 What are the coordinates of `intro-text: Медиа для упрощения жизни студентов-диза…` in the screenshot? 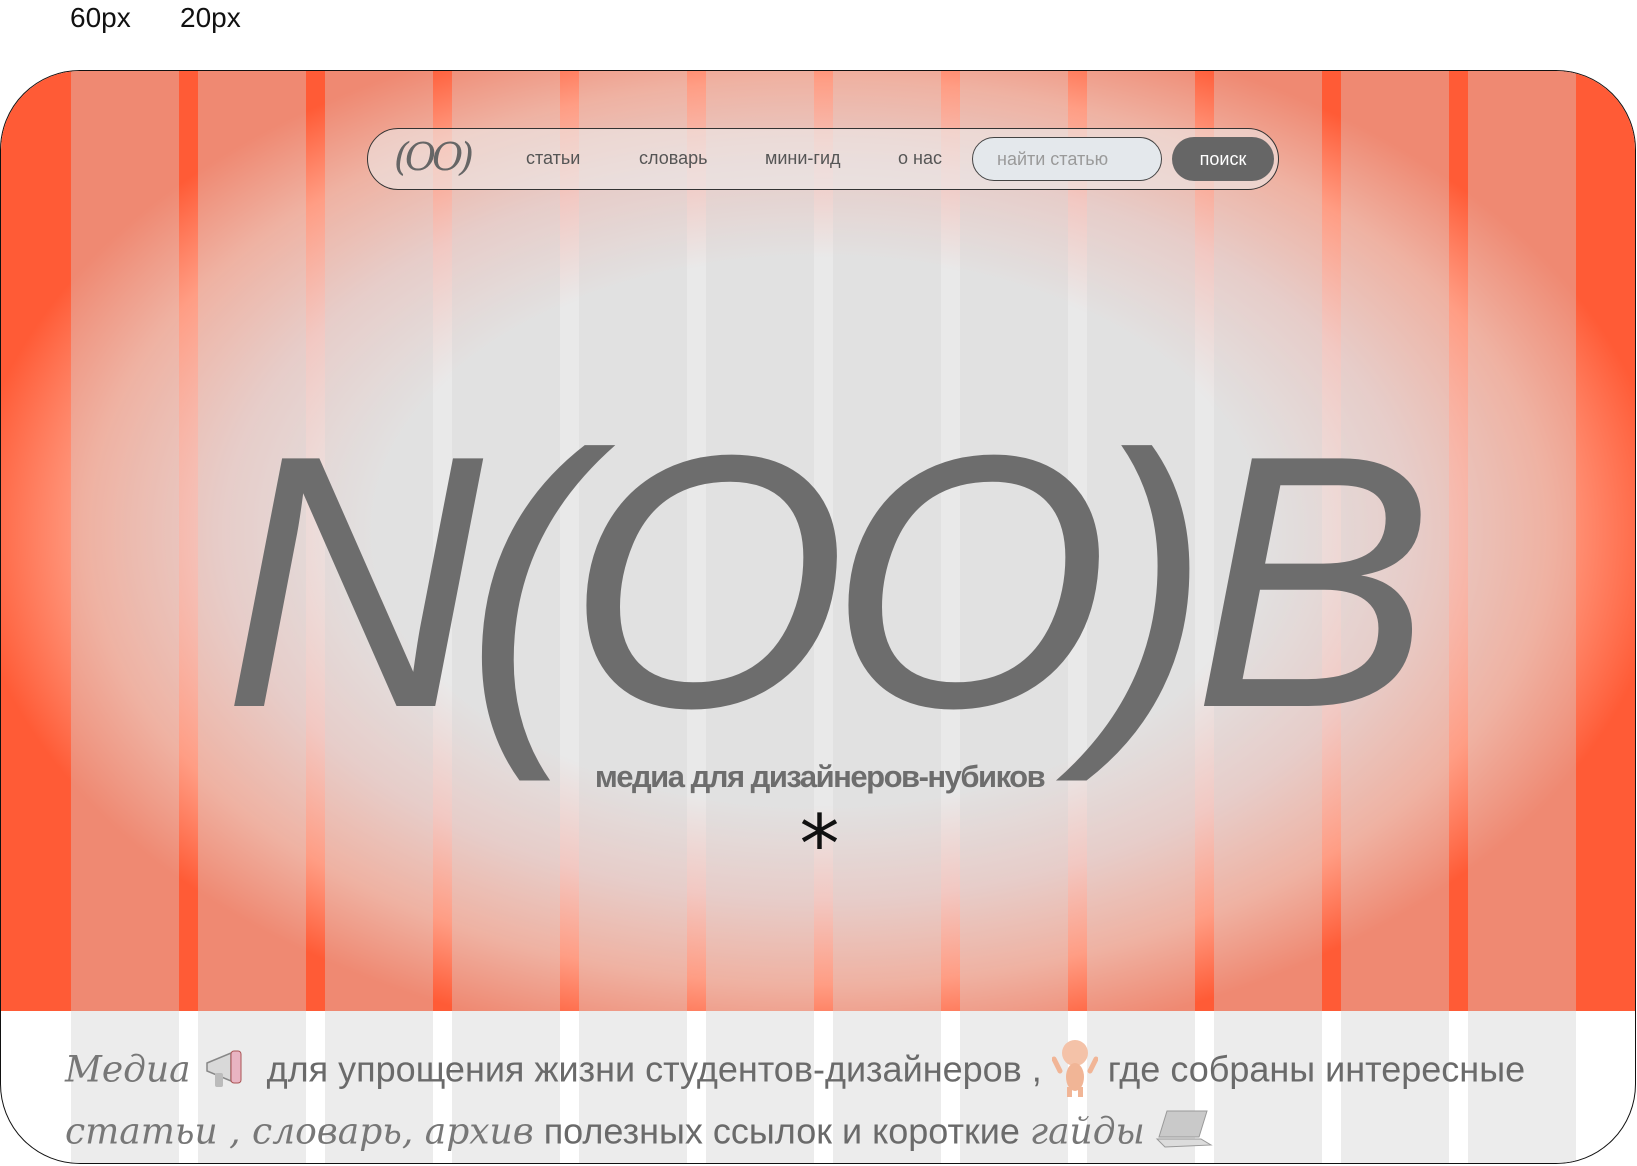 It's located at (825, 1099).